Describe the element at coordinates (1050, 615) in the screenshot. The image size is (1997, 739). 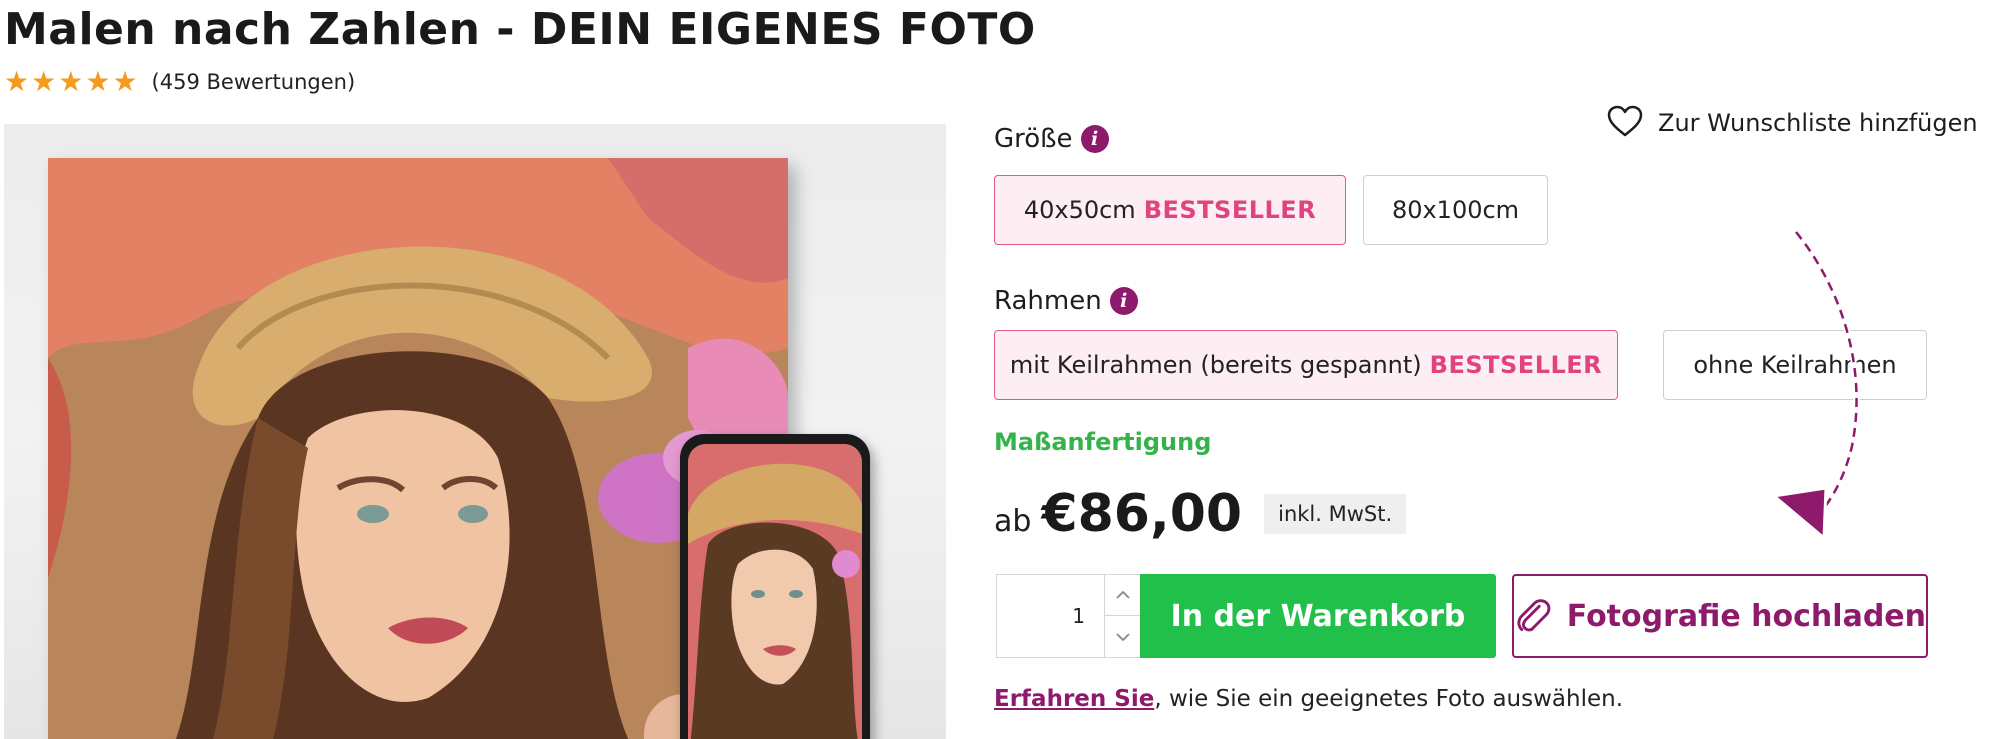
I see `quantity-input` at that location.